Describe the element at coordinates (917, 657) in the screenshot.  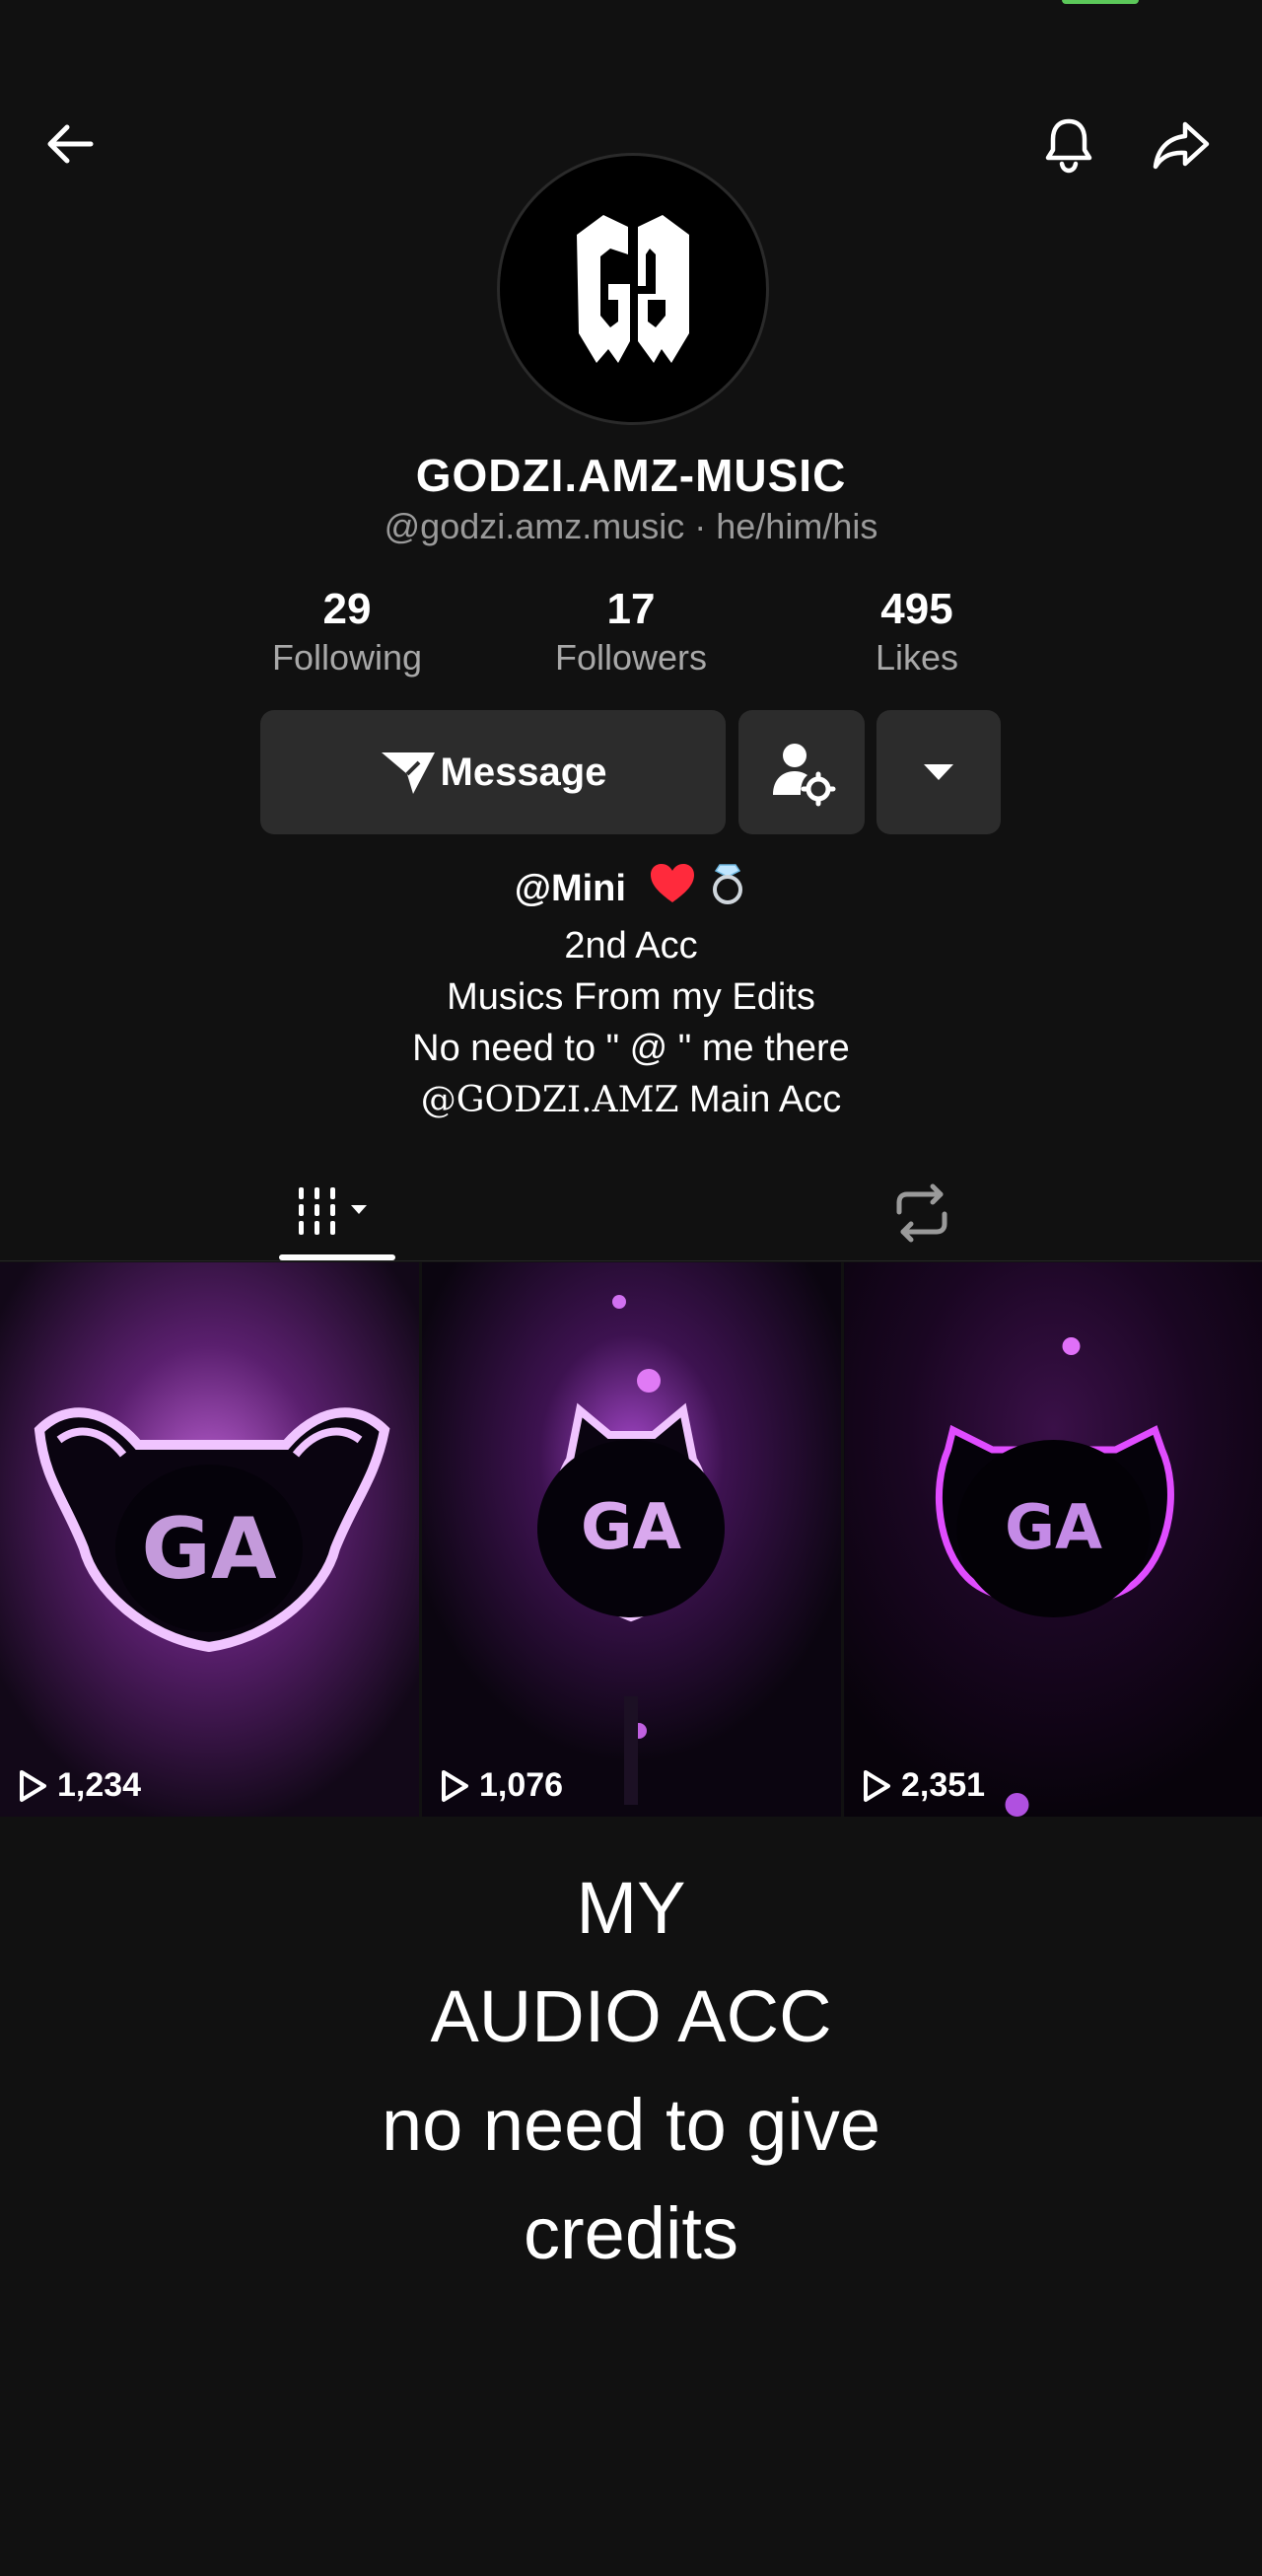
I see `stat-label: Likes` at that location.